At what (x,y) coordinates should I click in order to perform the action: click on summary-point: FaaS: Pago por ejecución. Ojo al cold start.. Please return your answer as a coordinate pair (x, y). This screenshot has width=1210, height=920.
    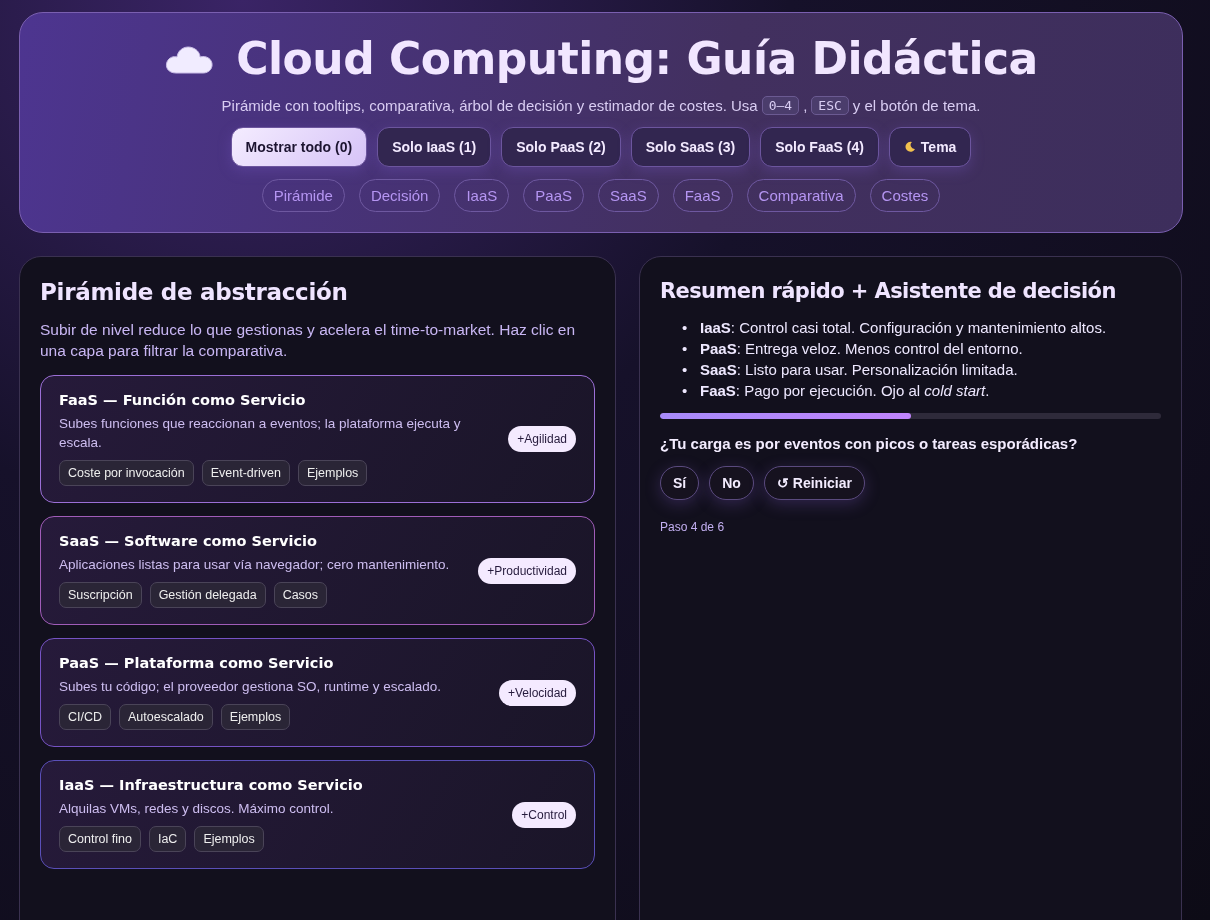
    Looking at the image, I should click on (845, 391).